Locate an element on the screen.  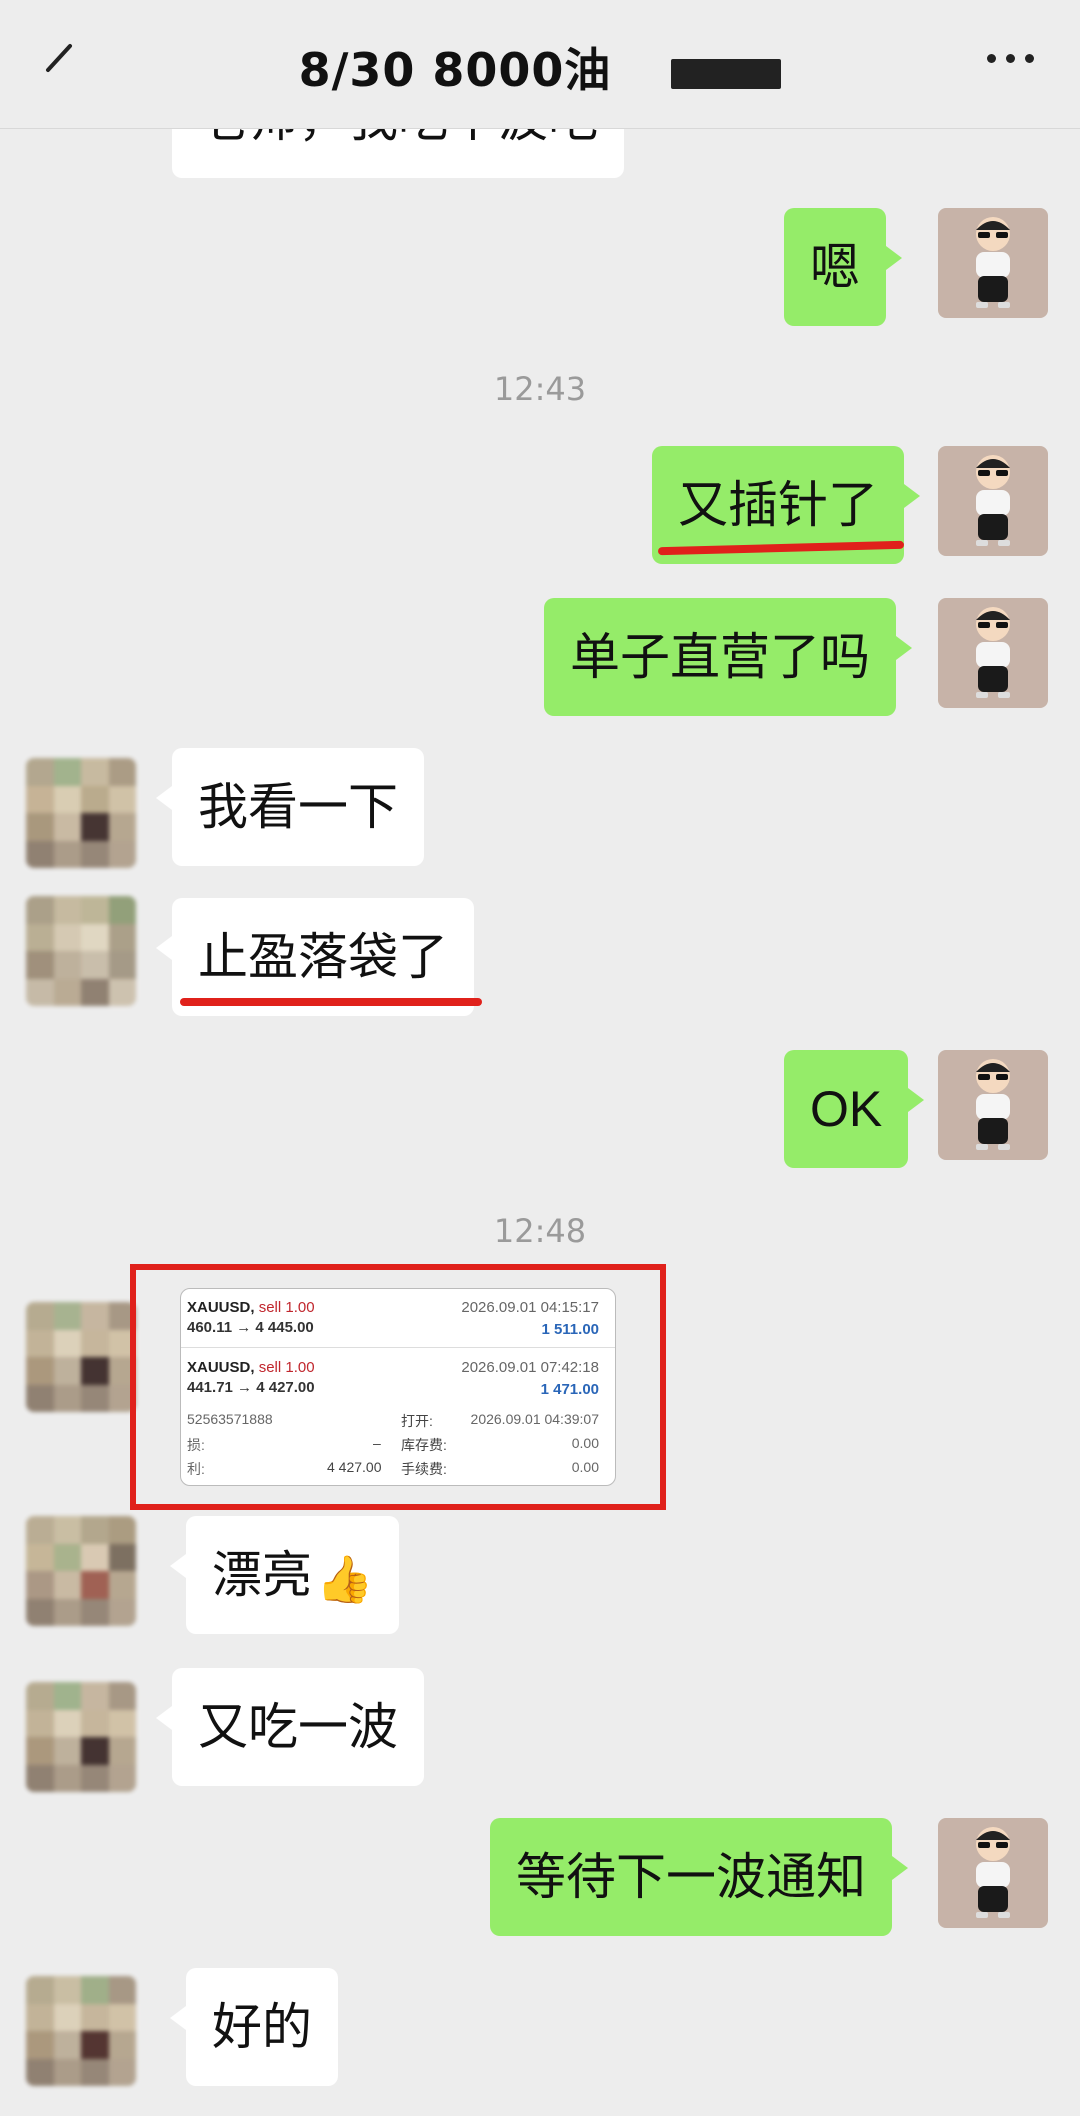
message-bubble: 我看一下 is located at coordinates (290, 807).